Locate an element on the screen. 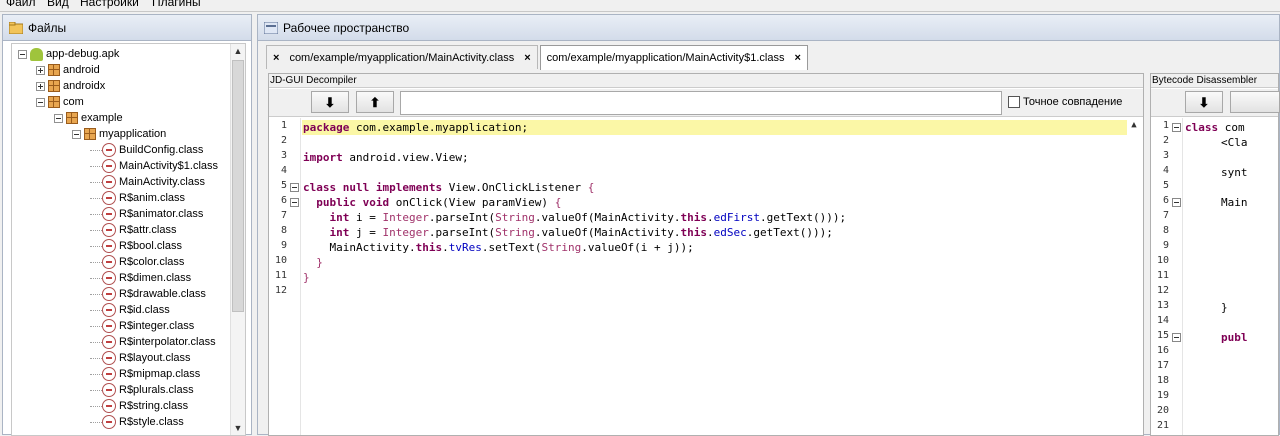 The image size is (1280, 436). scroll-thumb is located at coordinates (238, 186).